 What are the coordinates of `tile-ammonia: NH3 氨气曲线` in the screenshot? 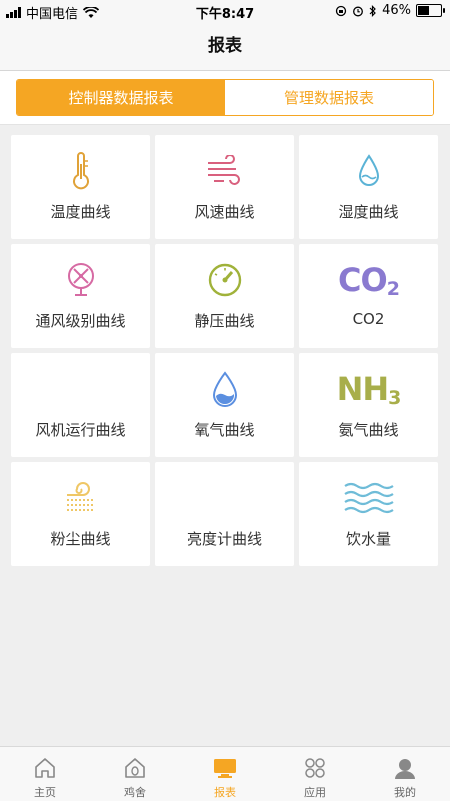 It's located at (368, 405).